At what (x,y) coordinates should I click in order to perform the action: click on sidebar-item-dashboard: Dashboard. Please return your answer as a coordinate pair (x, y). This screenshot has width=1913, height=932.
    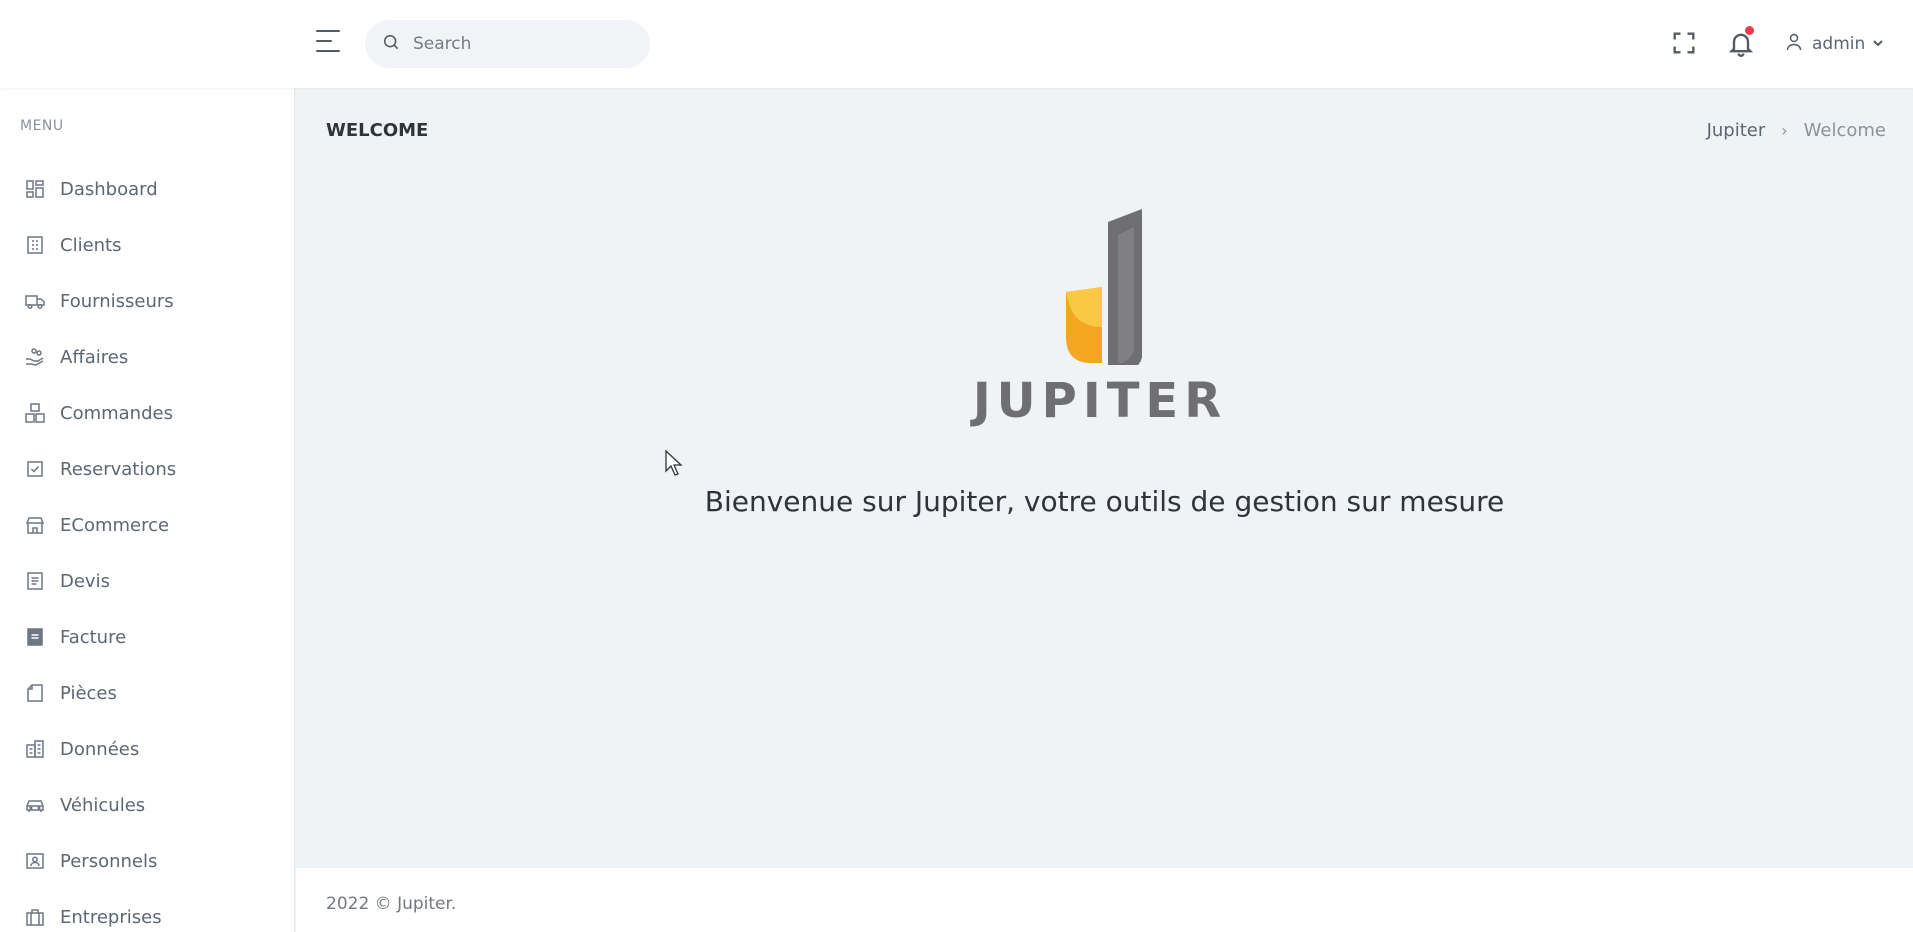
    Looking at the image, I should click on (147, 189).